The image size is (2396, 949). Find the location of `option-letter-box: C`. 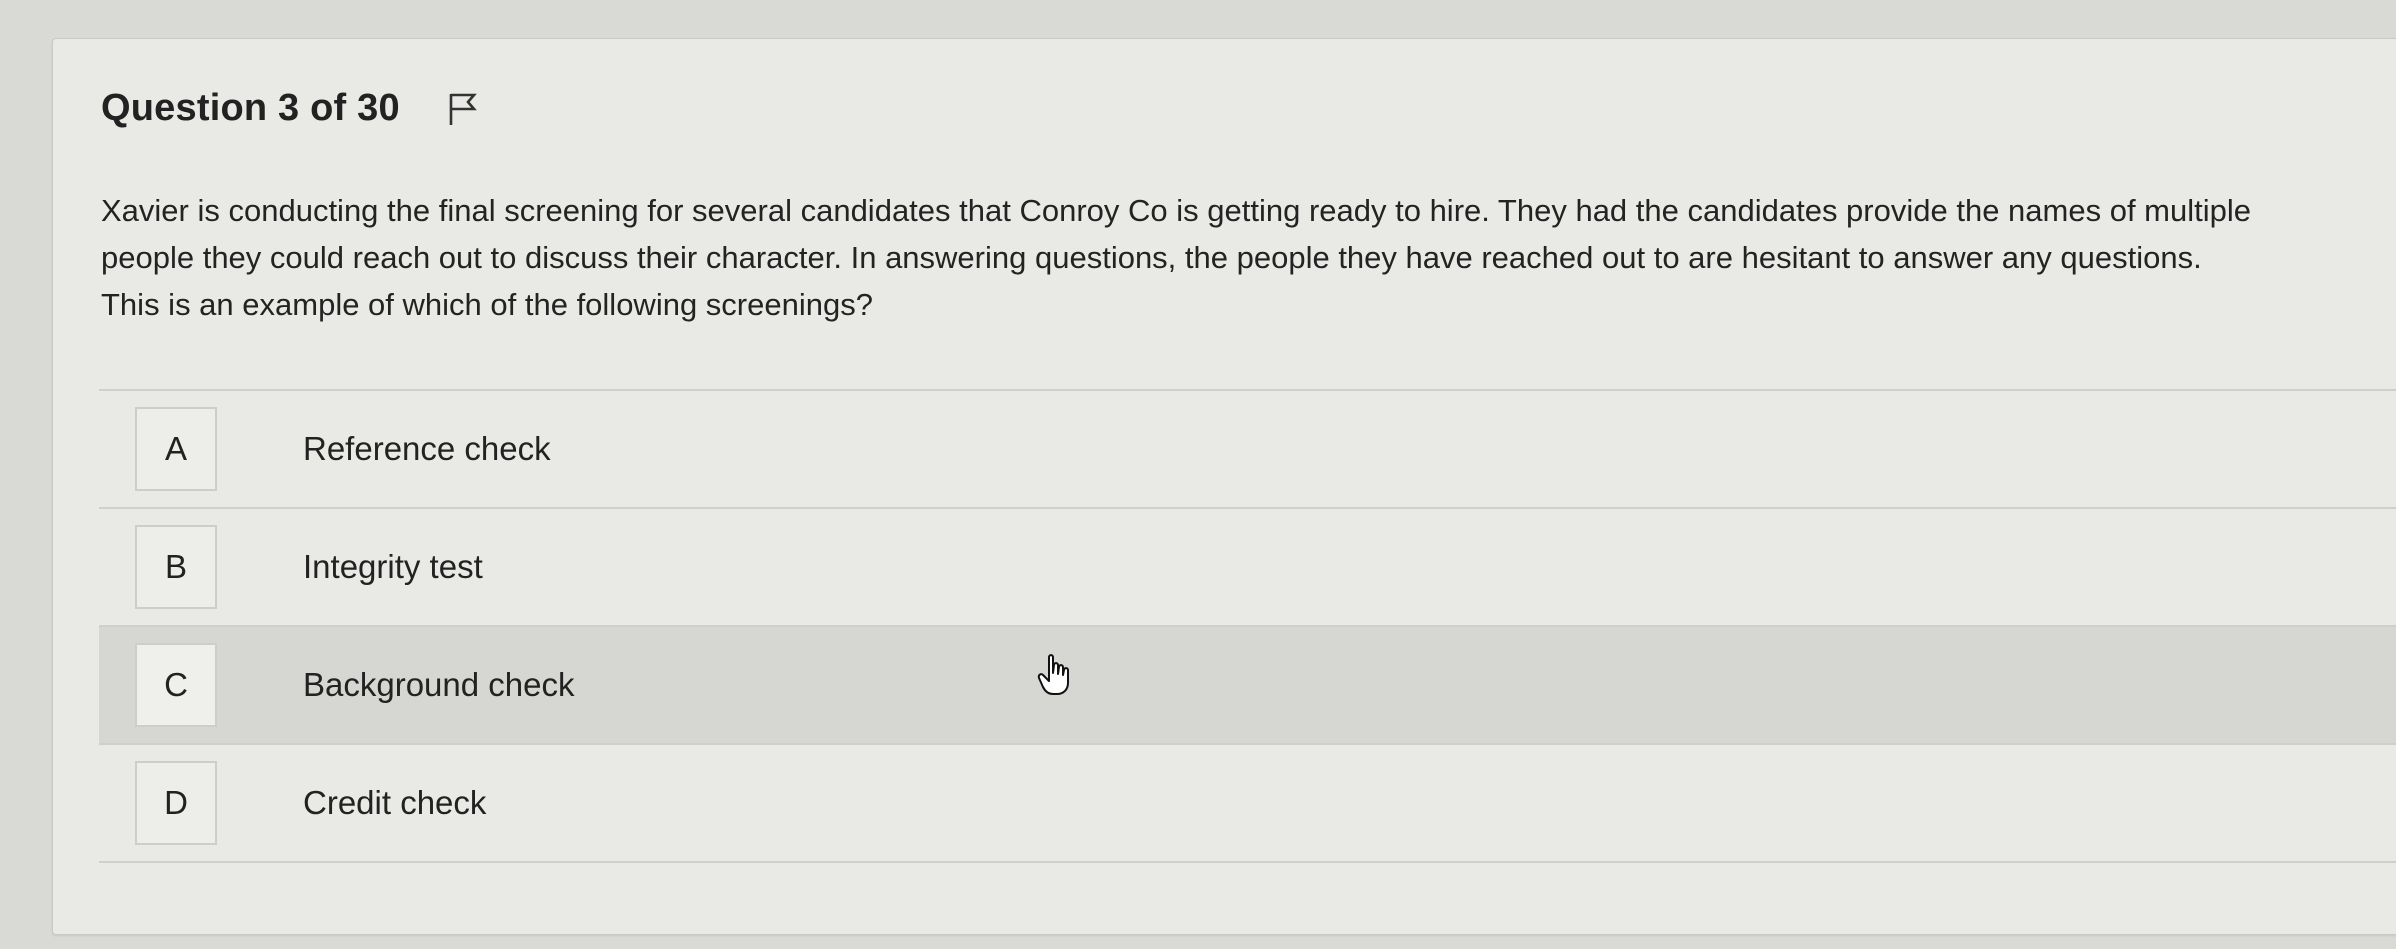

option-letter-box: C is located at coordinates (176, 685).